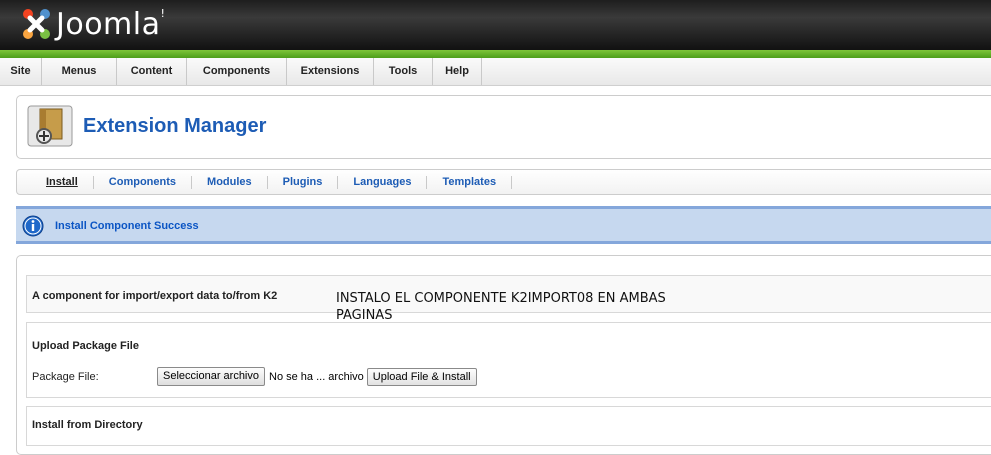 Image resolution: width=991 pixels, height=455 pixels. What do you see at coordinates (495, 25) in the screenshot?
I see `admin-header: Joomla!` at bounding box center [495, 25].